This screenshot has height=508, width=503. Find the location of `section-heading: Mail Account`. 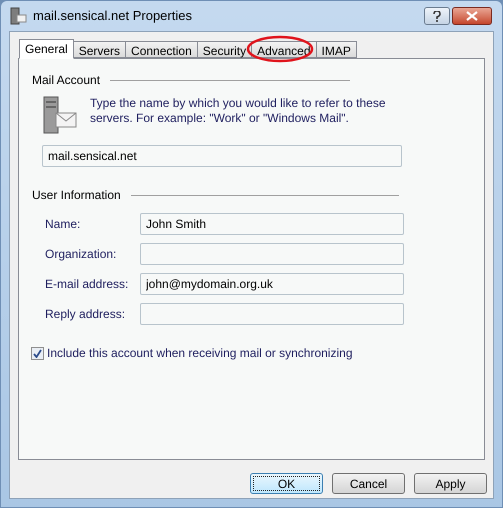

section-heading: Mail Account is located at coordinates (66, 80).